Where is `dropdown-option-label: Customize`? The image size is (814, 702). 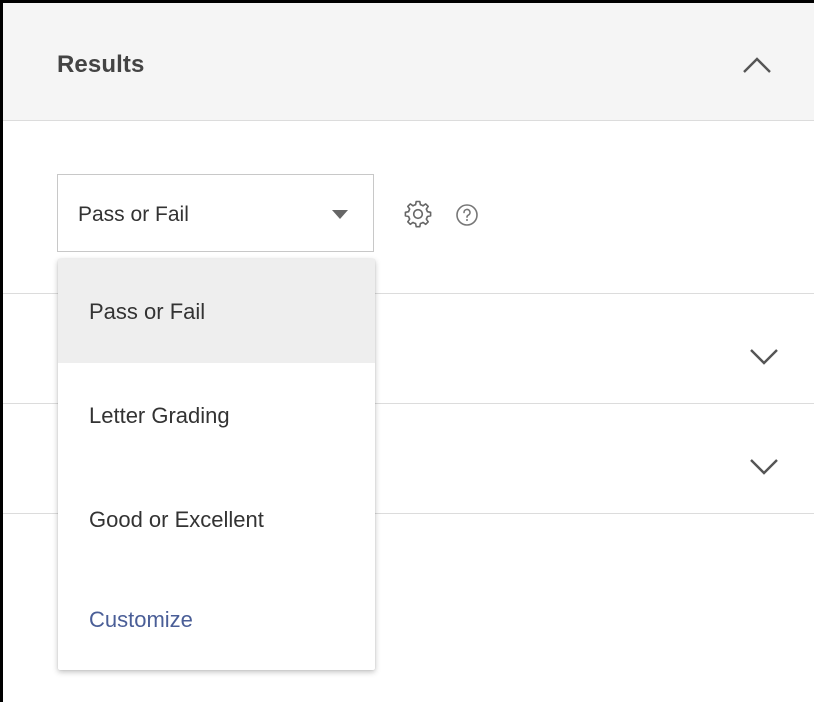
dropdown-option-label: Customize is located at coordinates (141, 619).